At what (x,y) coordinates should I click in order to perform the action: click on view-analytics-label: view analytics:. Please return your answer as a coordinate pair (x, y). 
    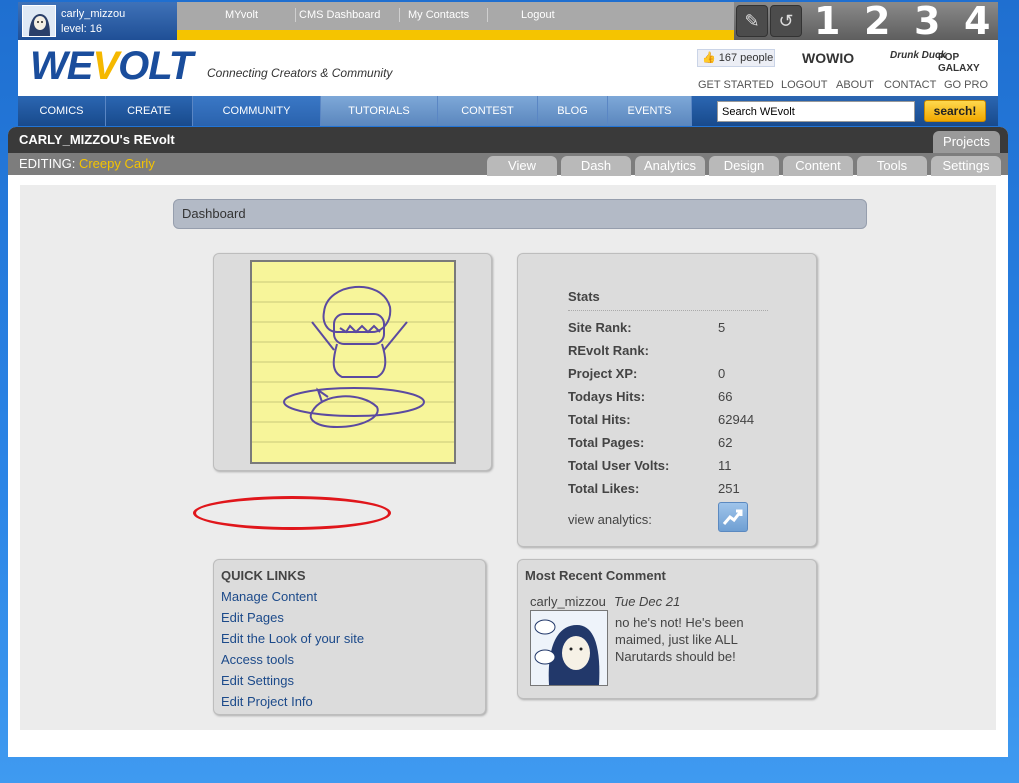
    Looking at the image, I should click on (610, 519).